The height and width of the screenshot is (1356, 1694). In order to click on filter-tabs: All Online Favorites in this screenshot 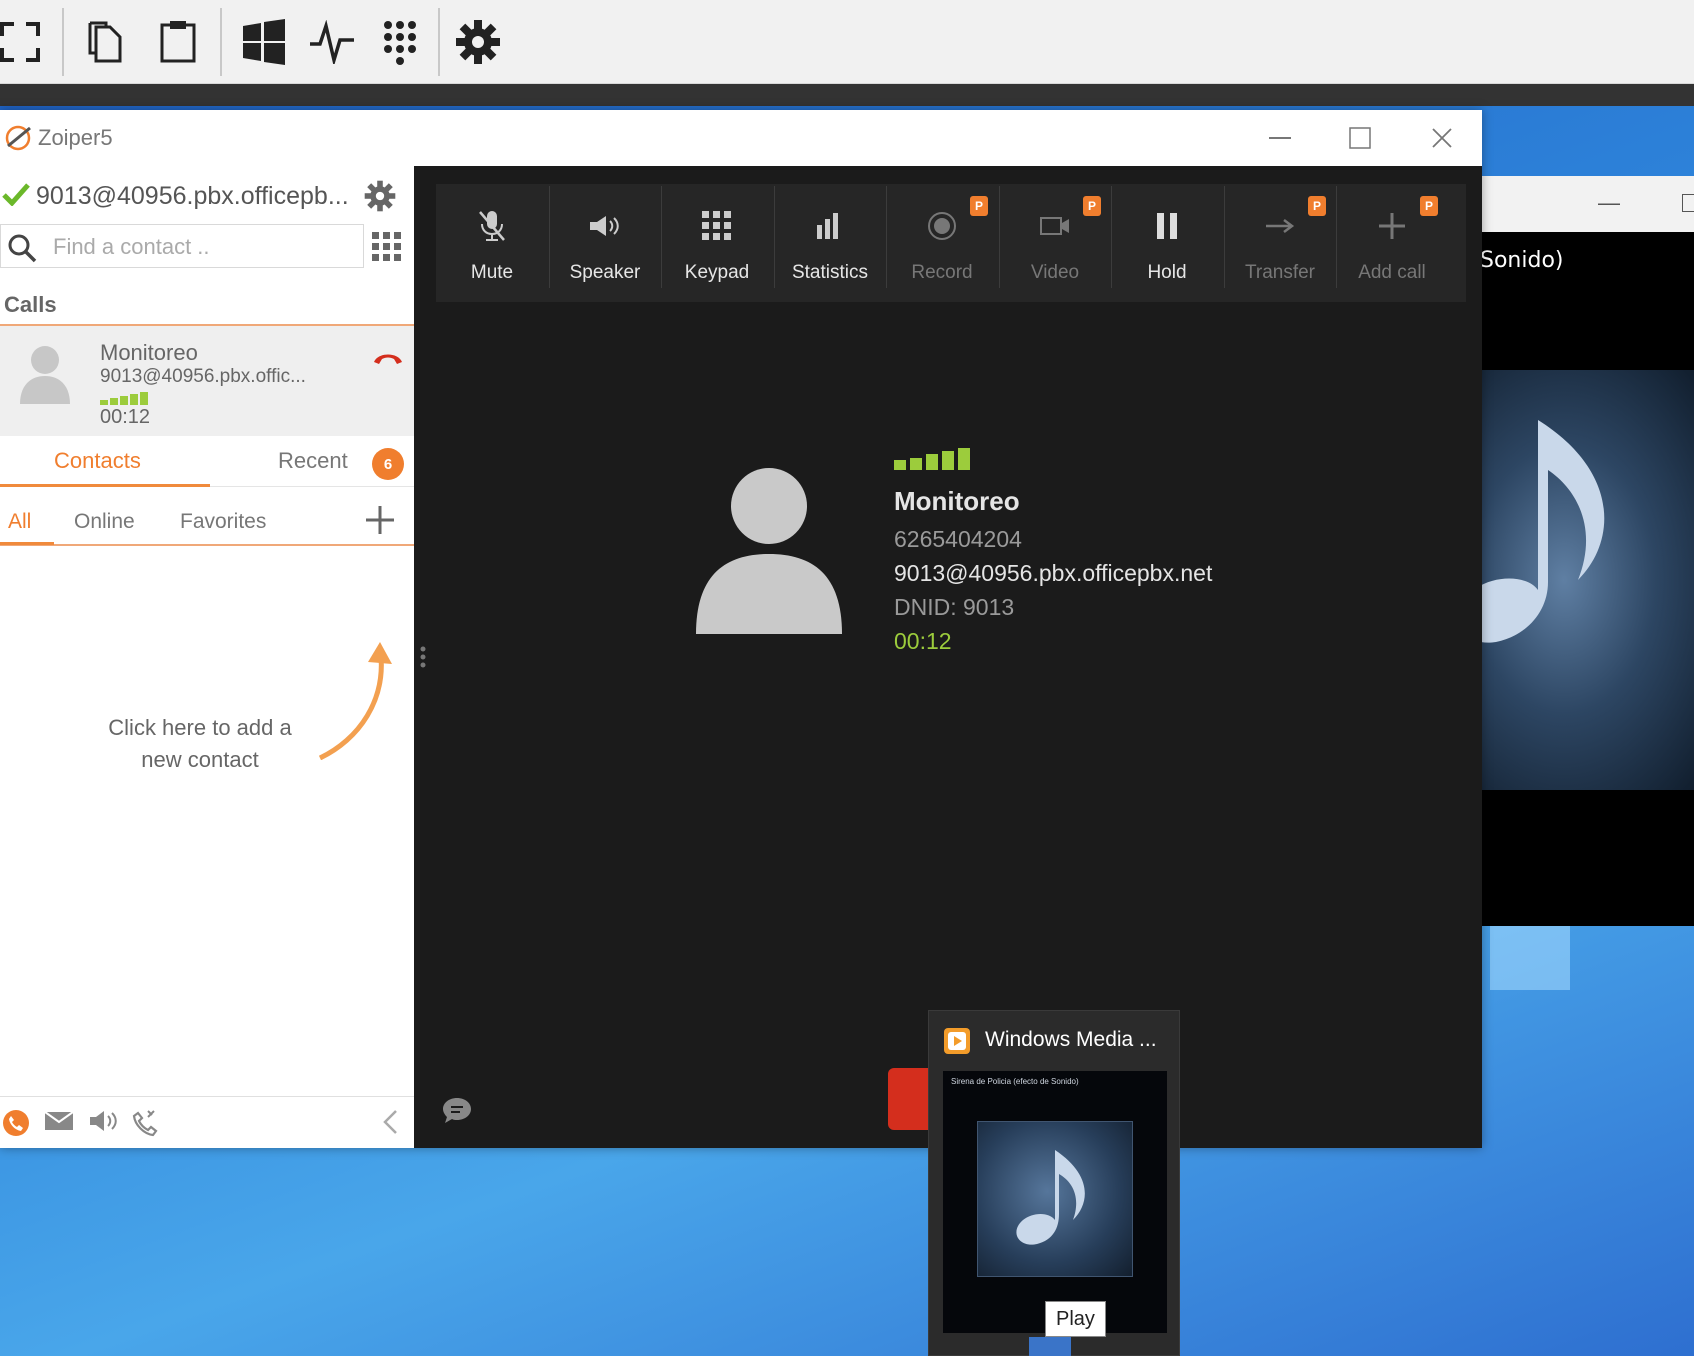, I will do `click(207, 522)`.